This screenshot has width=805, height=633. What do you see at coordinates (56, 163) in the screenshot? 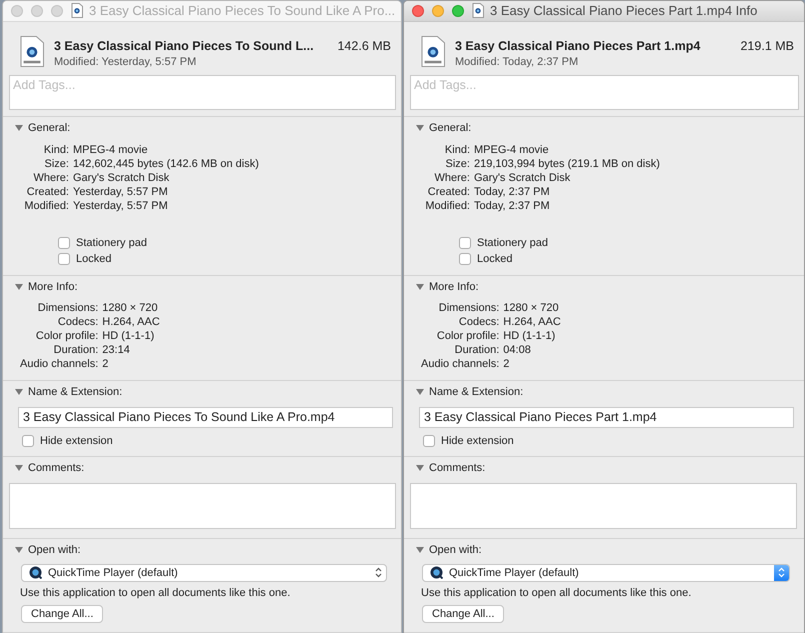
I see `field-label: Size:` at bounding box center [56, 163].